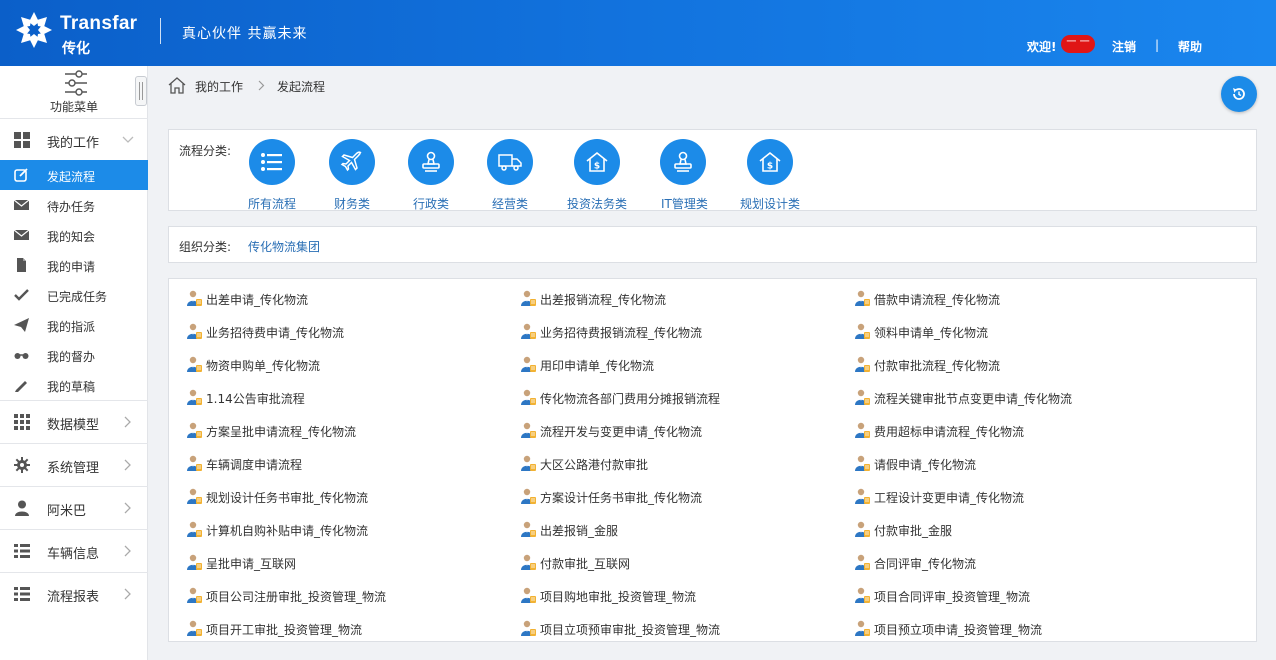 The height and width of the screenshot is (660, 1276). I want to click on process-label: 付款审批_金服, so click(913, 531).